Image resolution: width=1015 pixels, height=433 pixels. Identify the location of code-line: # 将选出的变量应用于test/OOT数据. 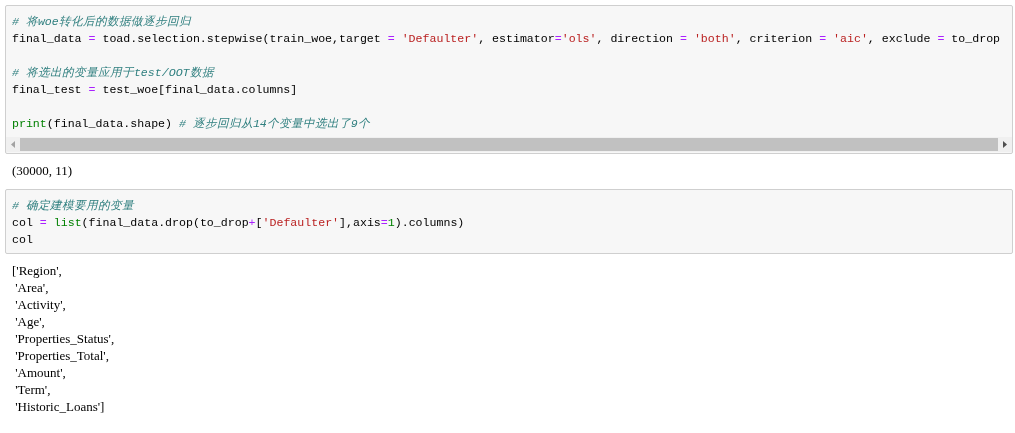
(114, 73).